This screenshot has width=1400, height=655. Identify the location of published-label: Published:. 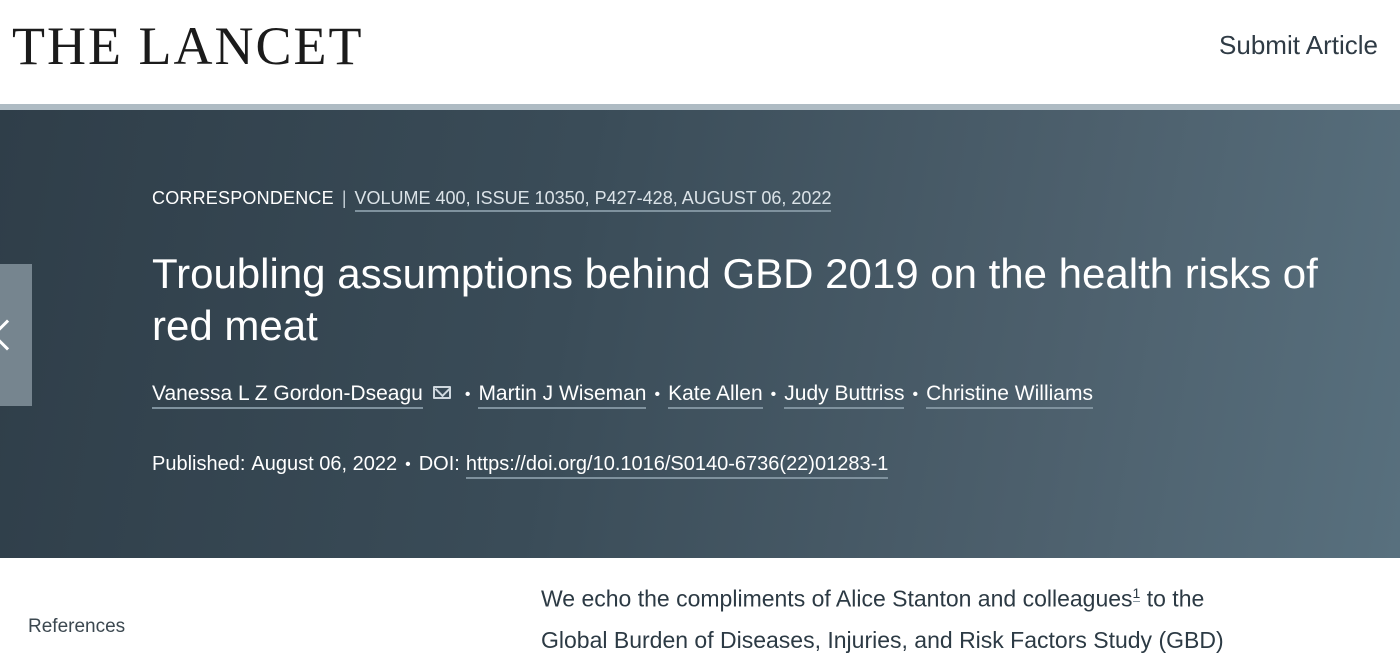
(199, 464).